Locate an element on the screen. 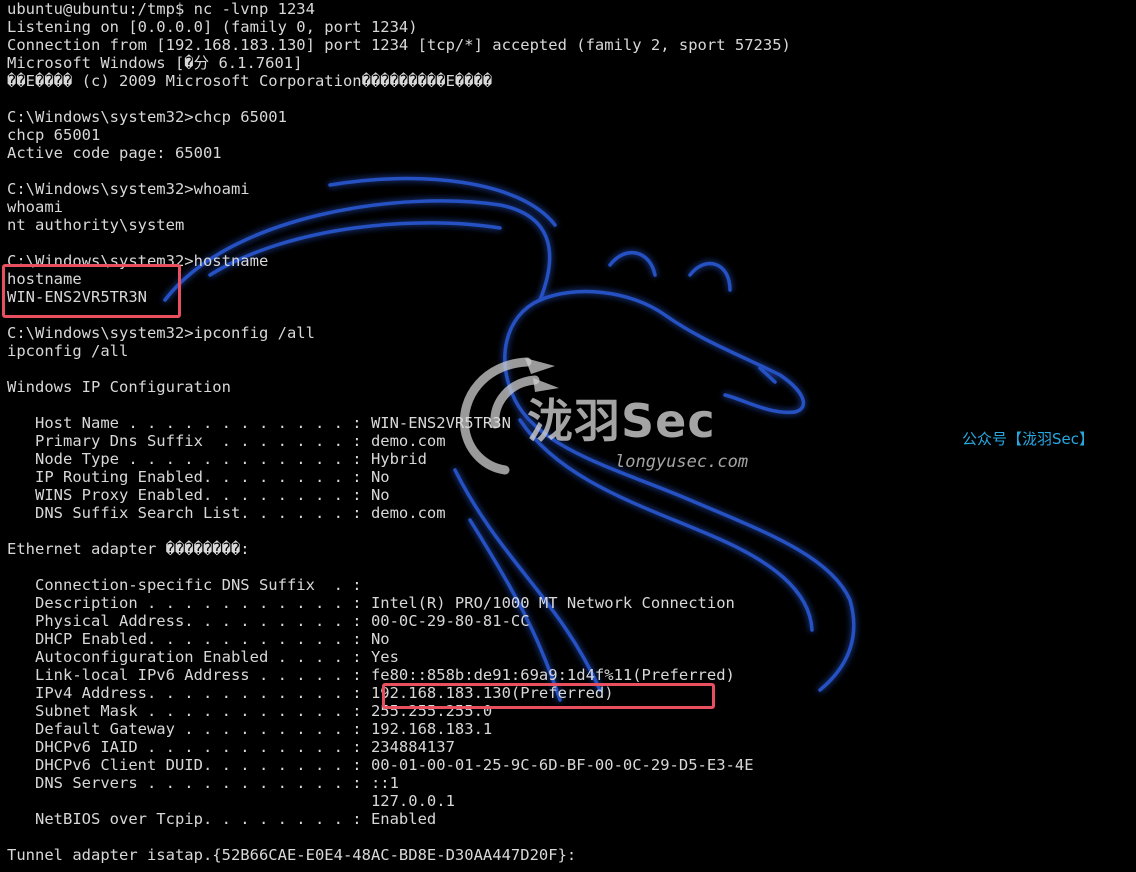  terminal-line: C:\Windows\system32>whoami is located at coordinates (128, 189).